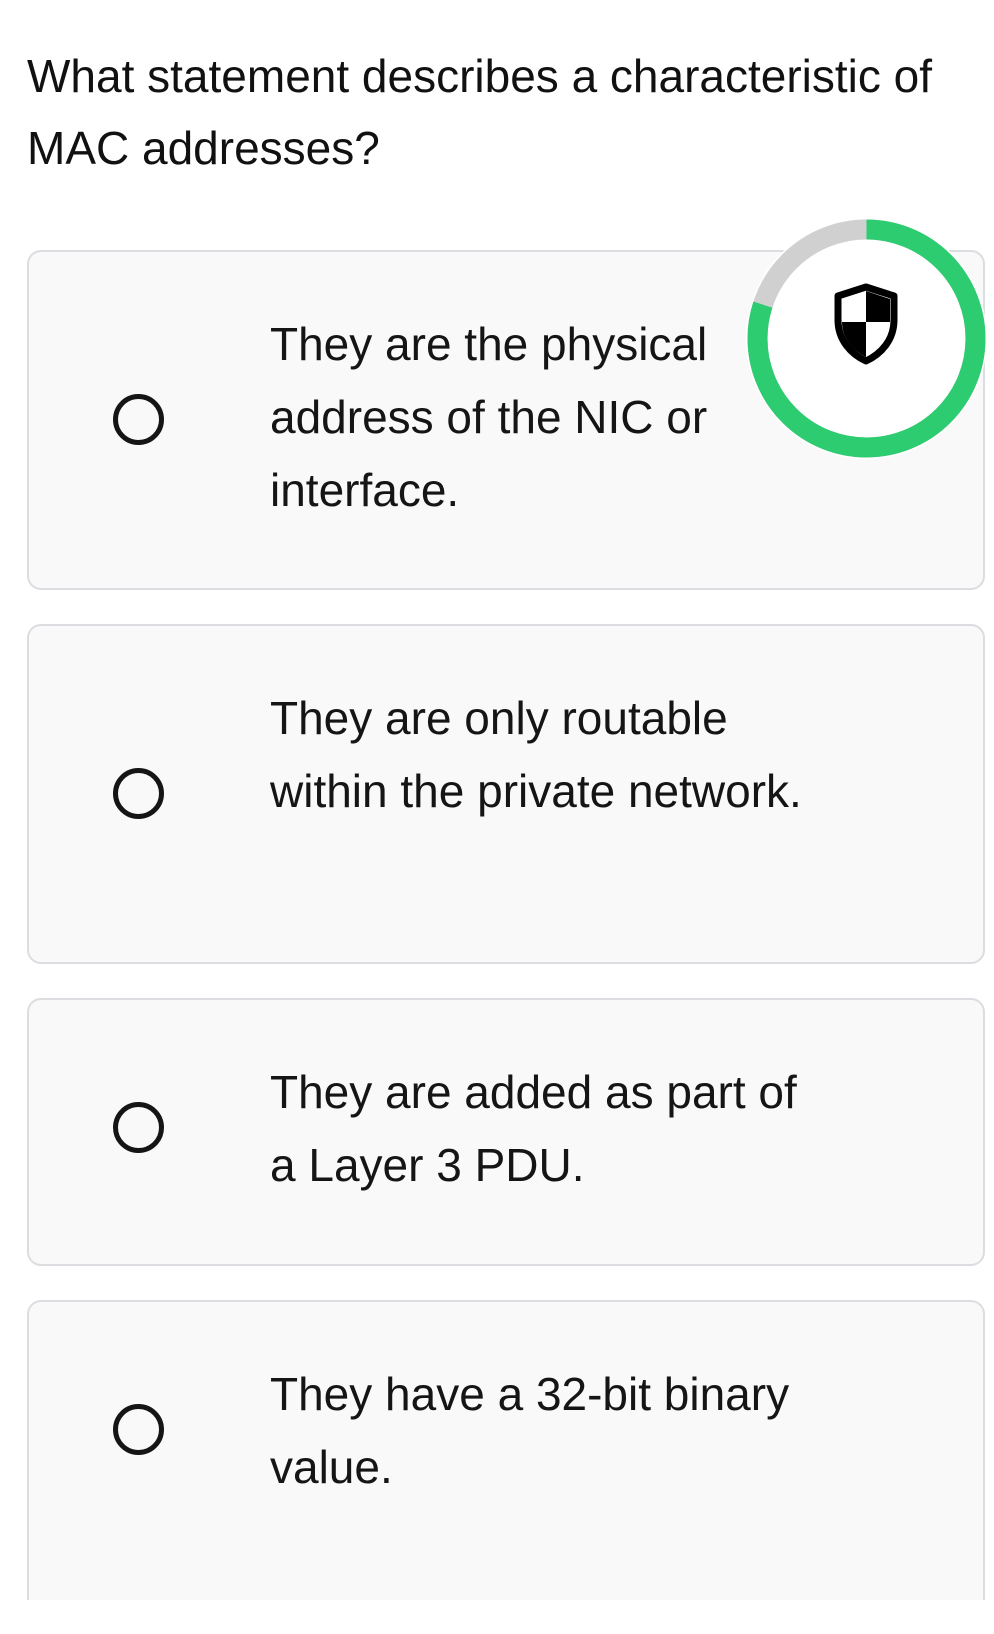  Describe the element at coordinates (533, 1128) in the screenshot. I see `answer-option-label: They are added as part of a Layer 3 PDU.` at that location.